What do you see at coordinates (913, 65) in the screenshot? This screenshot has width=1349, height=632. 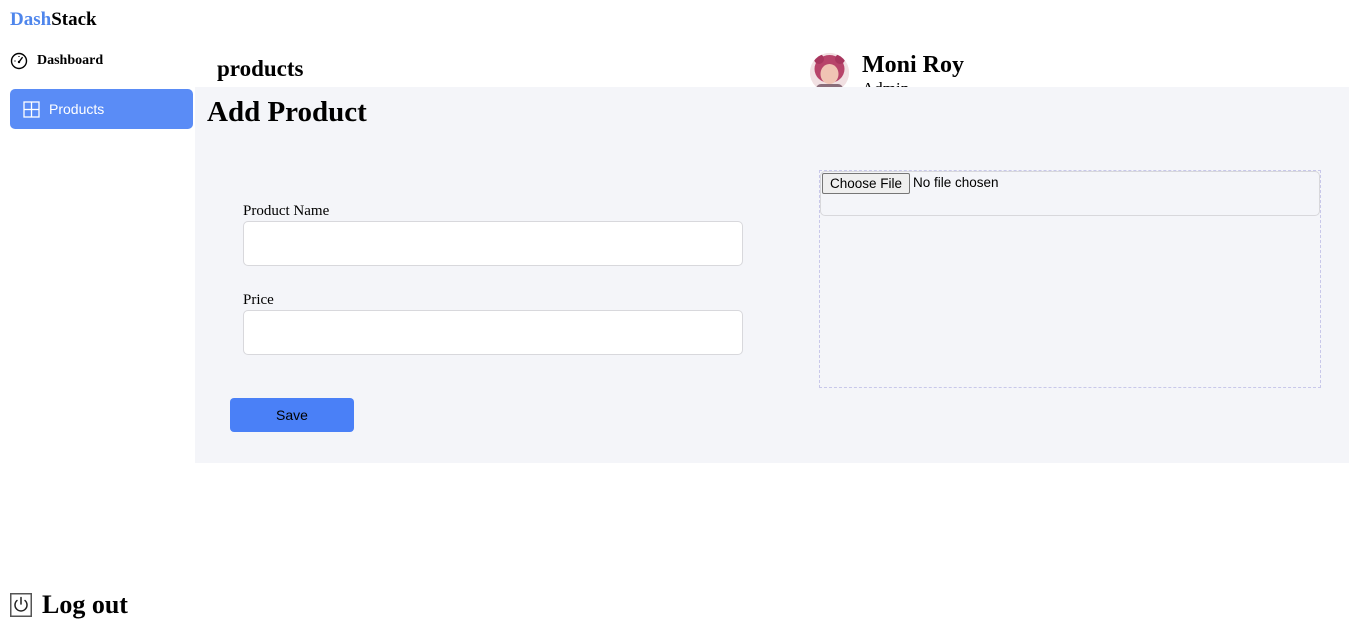 I see `user-name: Moni Roy` at bounding box center [913, 65].